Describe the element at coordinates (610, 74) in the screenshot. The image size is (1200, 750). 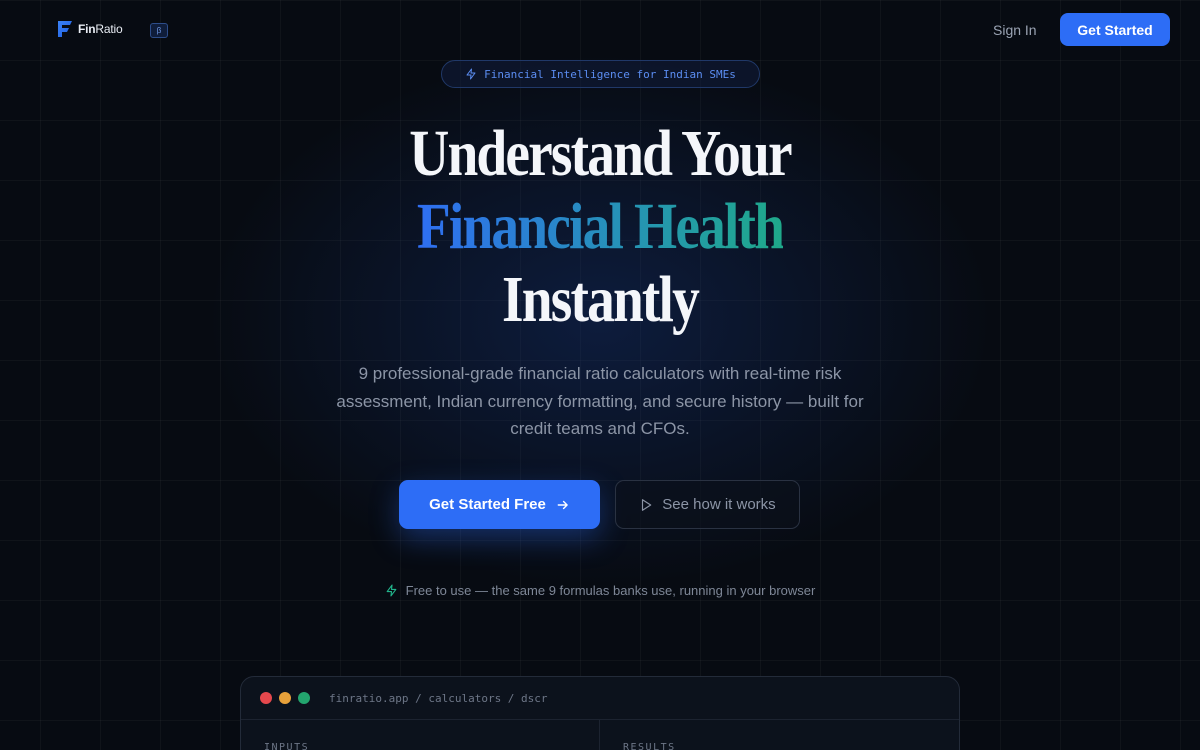
I see `tagline-text: Financial Intelligence for Indian SMEs` at that location.